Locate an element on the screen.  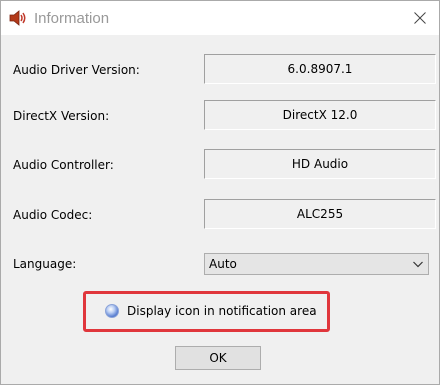
close-icon is located at coordinates (420, 18).